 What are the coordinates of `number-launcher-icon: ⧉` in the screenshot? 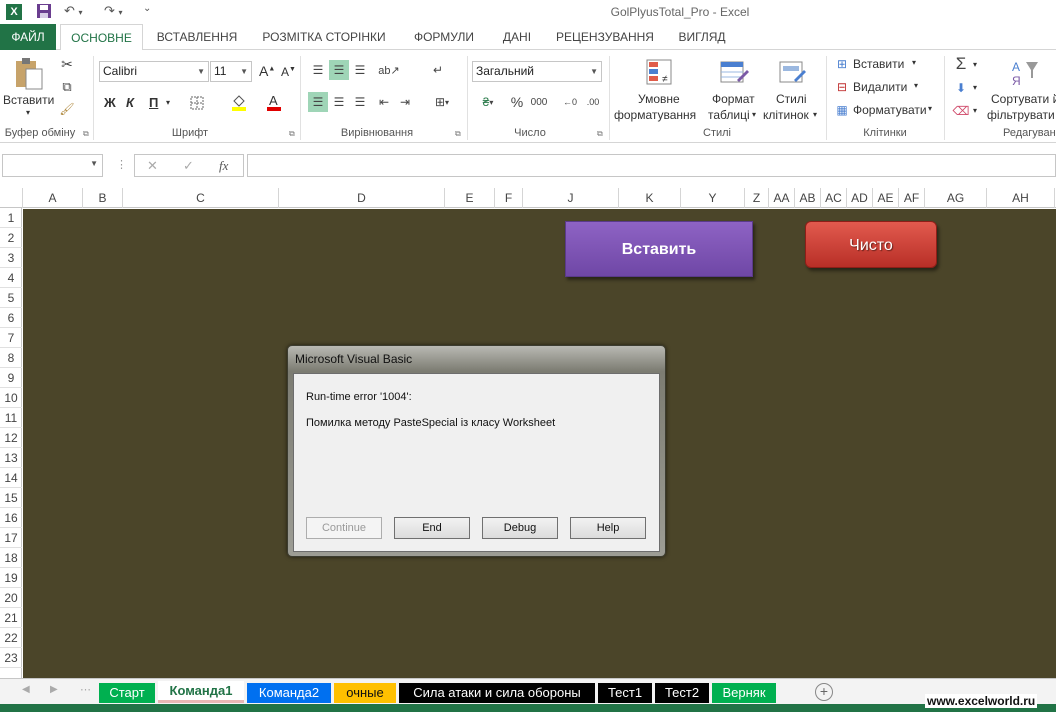 It's located at (600, 134).